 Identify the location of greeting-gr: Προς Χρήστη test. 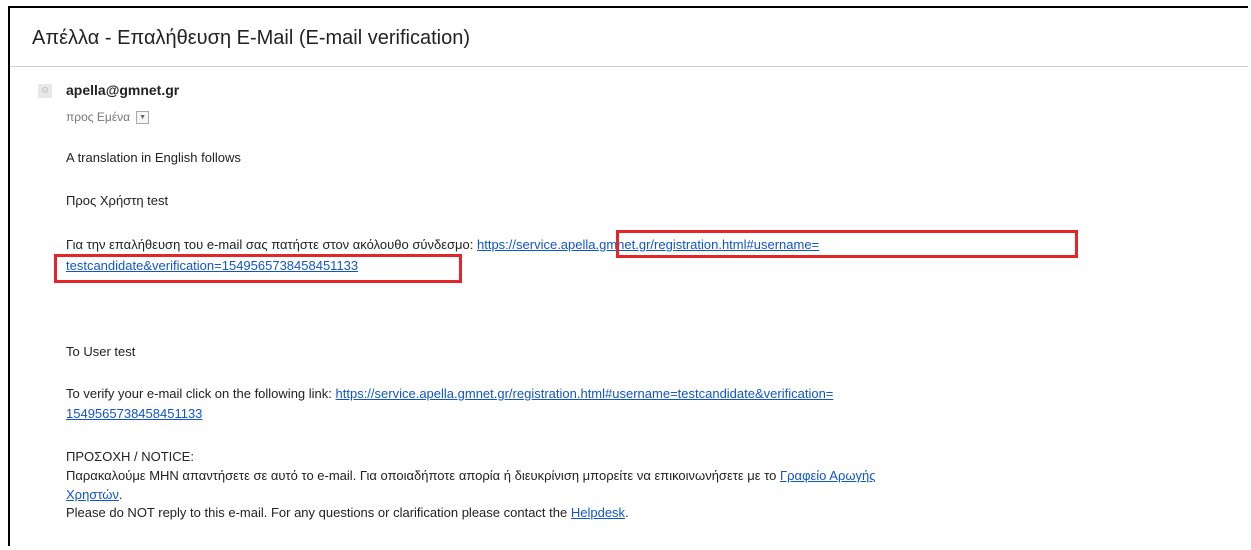
(117, 200).